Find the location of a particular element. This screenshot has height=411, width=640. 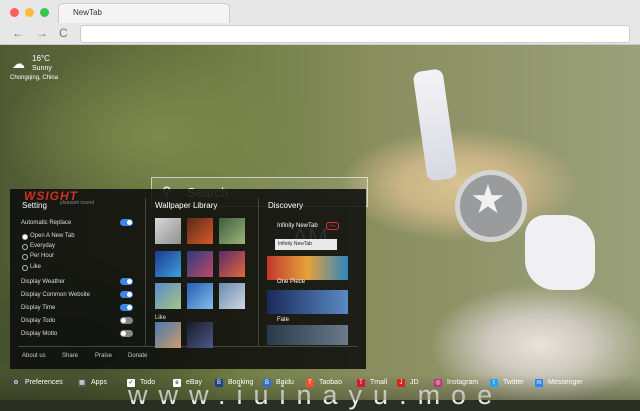

shortcut-label: Baidu is located at coordinates (285, 382).